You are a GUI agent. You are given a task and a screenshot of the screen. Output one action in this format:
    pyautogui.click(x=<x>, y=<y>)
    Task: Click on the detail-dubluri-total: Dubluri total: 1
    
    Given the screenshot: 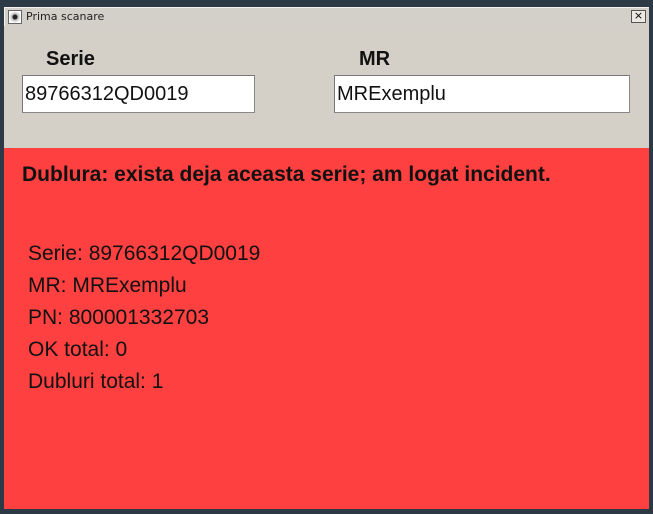 What is the action you would take?
    pyautogui.click(x=96, y=381)
    